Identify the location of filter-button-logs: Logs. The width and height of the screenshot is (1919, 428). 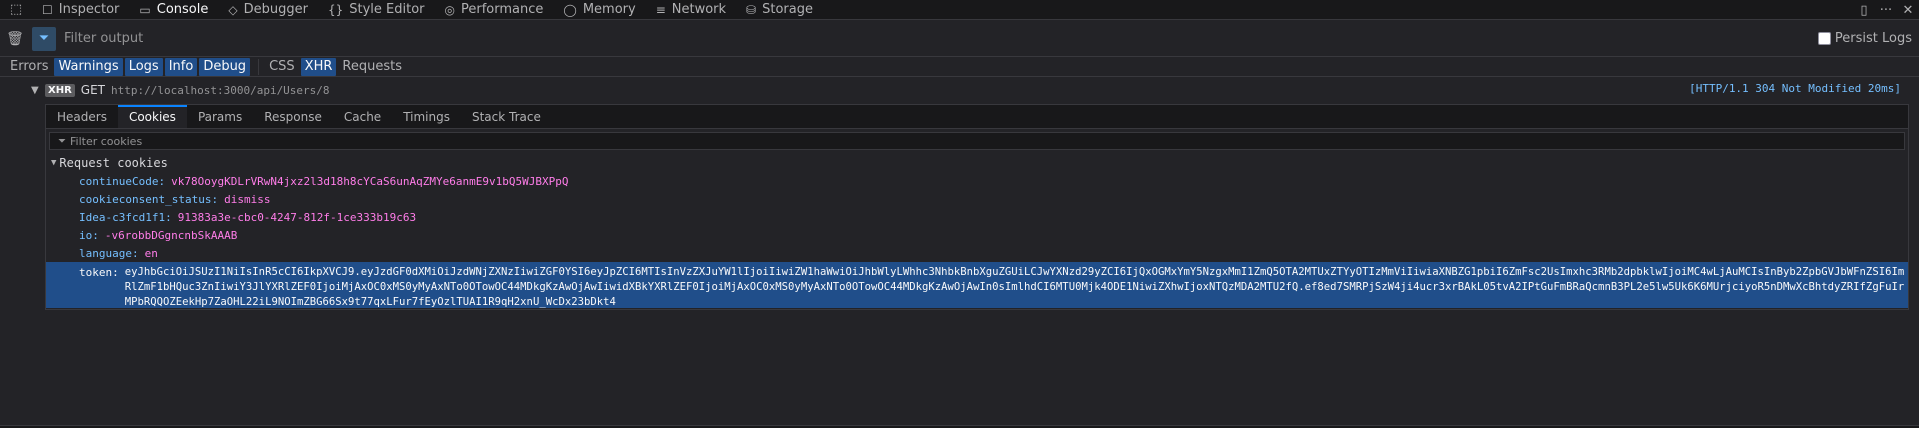
(143, 66).